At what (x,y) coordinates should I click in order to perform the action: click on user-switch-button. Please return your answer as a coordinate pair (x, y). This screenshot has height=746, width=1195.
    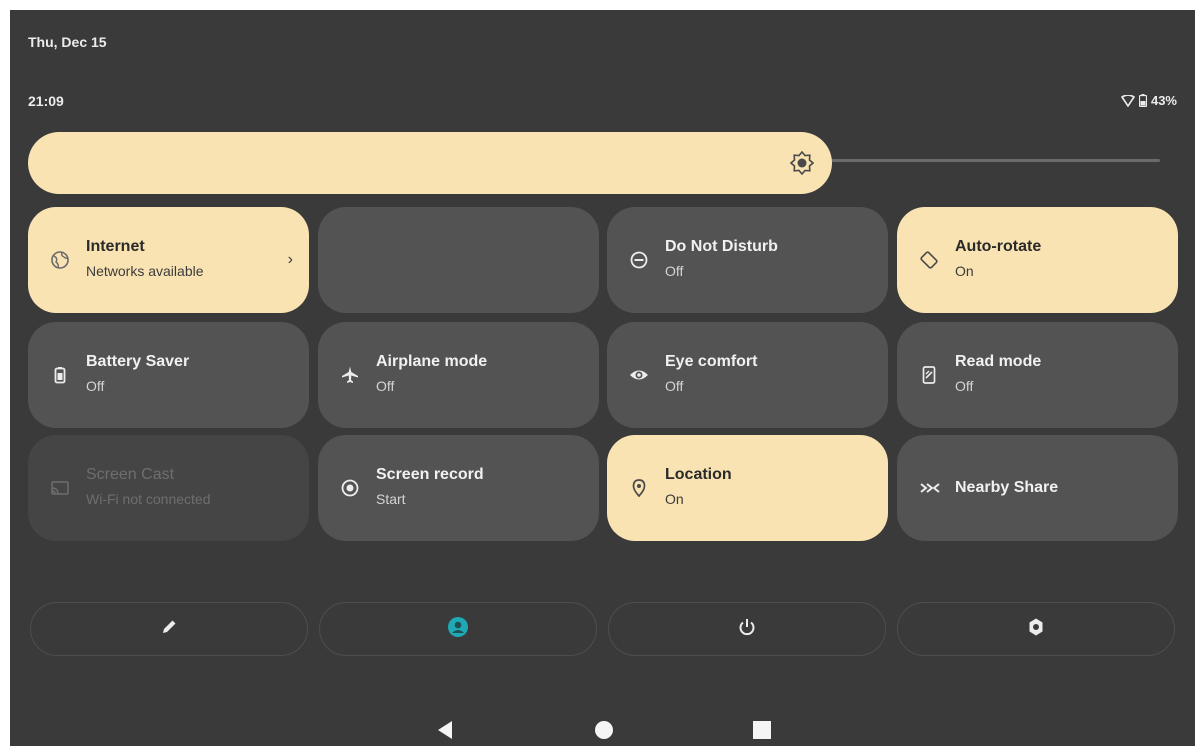
    Looking at the image, I should click on (458, 629).